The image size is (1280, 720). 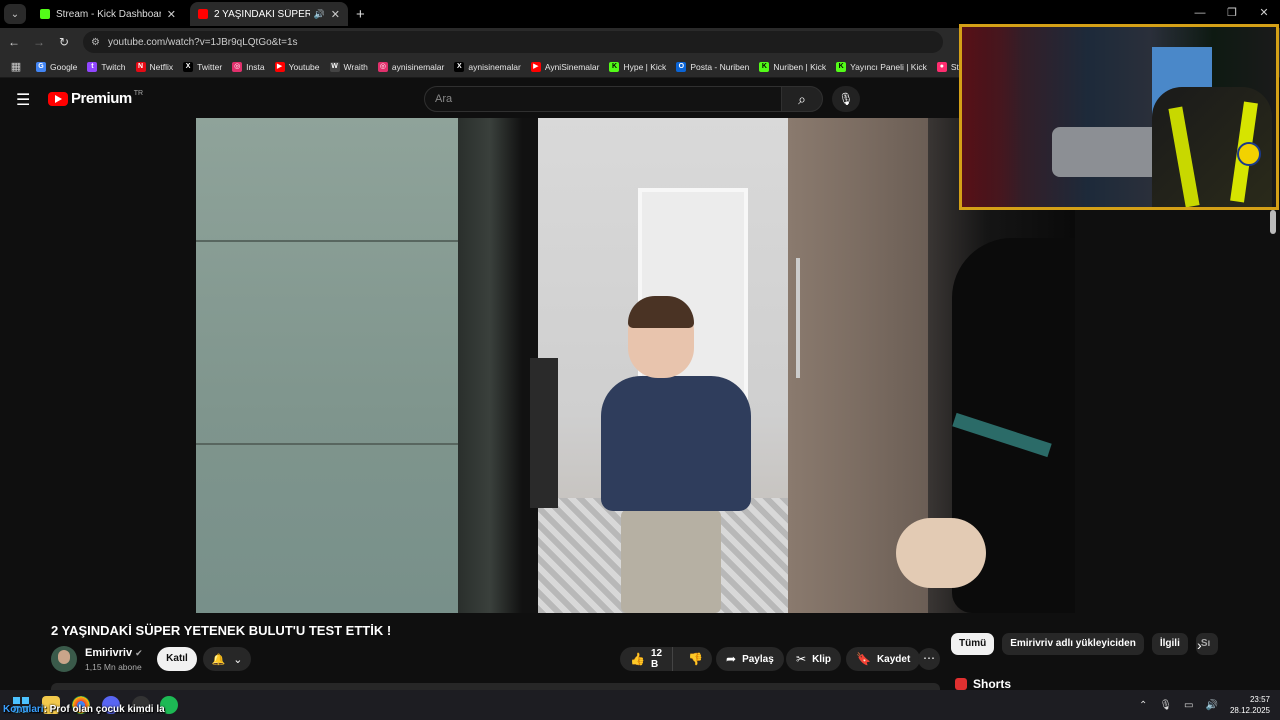 What do you see at coordinates (941, 553) in the screenshot?
I see `video-scene-hand` at bounding box center [941, 553].